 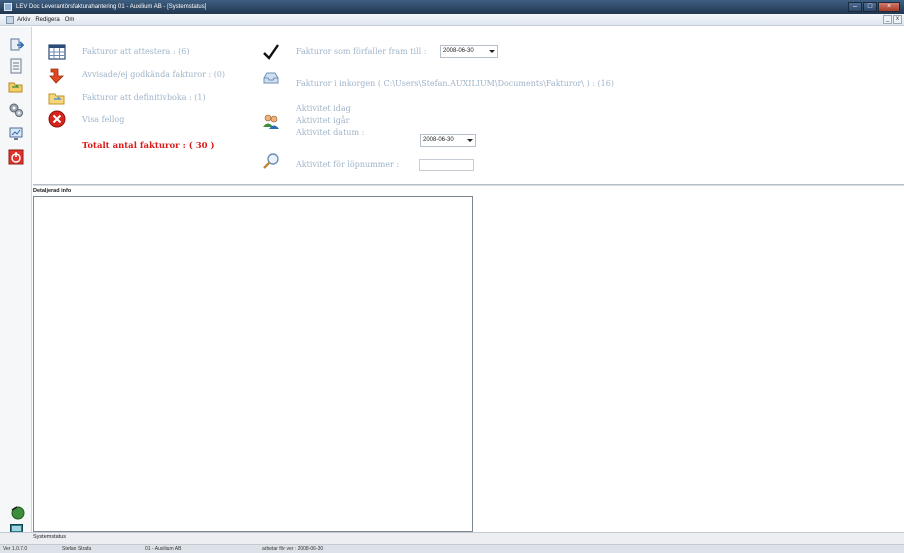 I want to click on activity-date-value: 2008-06-30, so click(x=438, y=140).